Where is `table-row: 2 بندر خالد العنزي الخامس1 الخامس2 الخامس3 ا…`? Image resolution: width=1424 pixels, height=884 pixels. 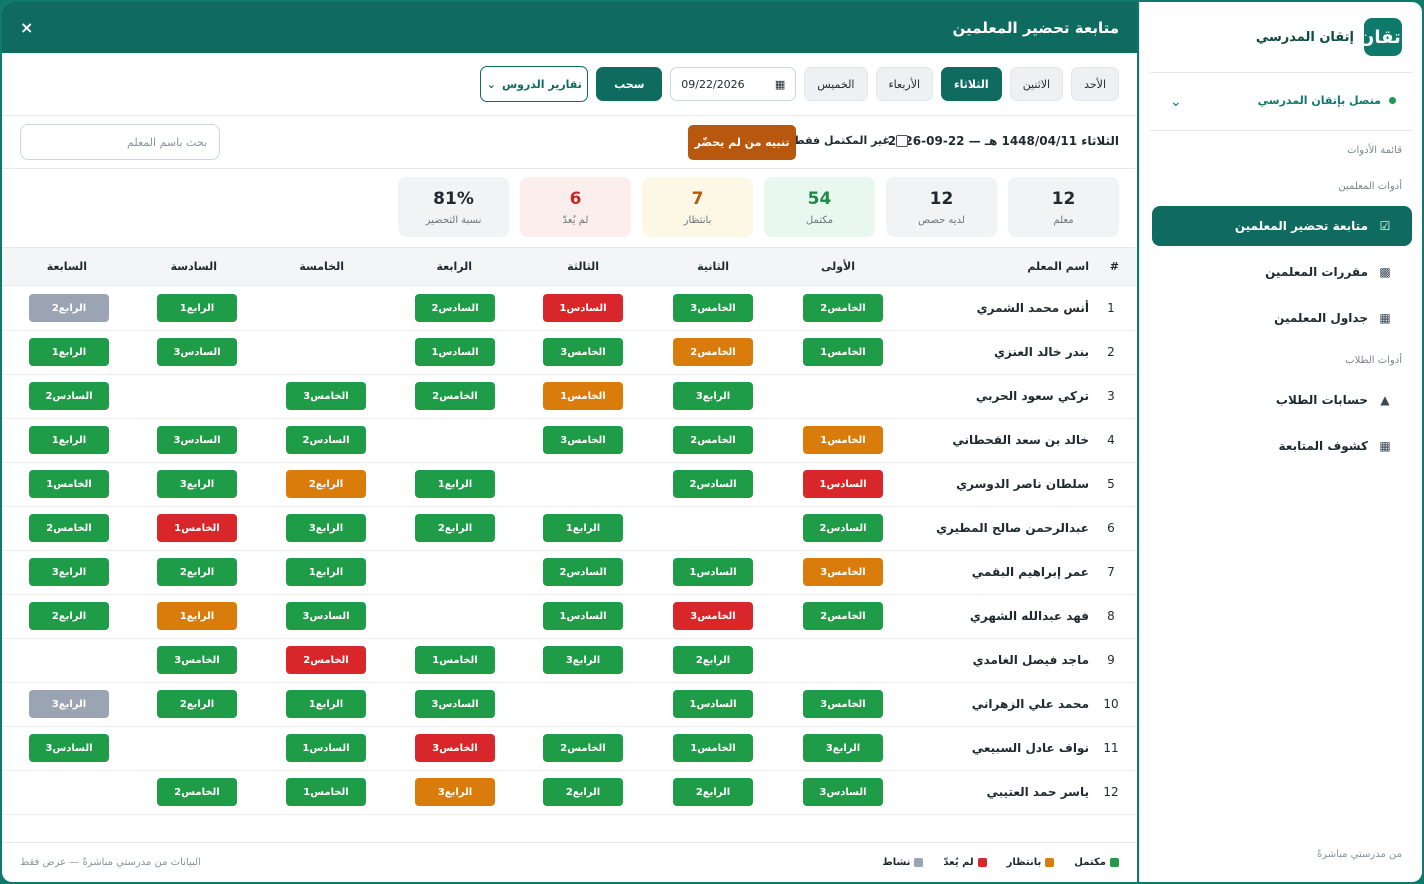 table-row: 2 بندر خالد العنزي الخامس1 الخامس2 الخامس3 ا… is located at coordinates (569, 353).